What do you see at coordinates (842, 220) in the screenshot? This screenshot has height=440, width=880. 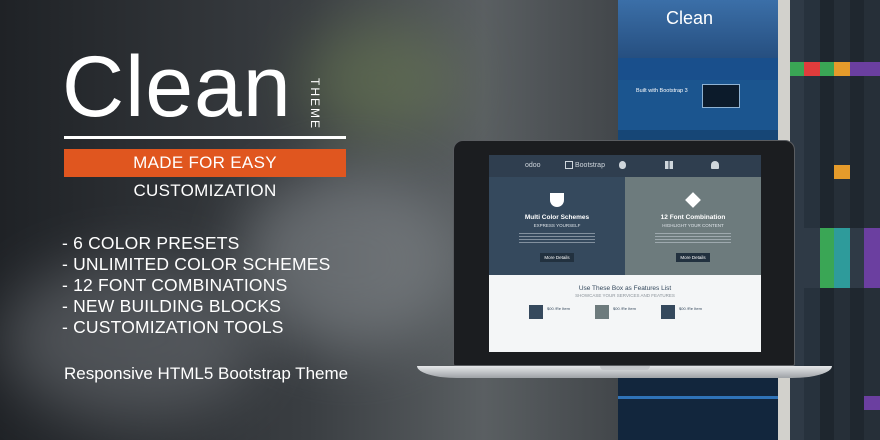 I see `preview-strip-orange` at bounding box center [842, 220].